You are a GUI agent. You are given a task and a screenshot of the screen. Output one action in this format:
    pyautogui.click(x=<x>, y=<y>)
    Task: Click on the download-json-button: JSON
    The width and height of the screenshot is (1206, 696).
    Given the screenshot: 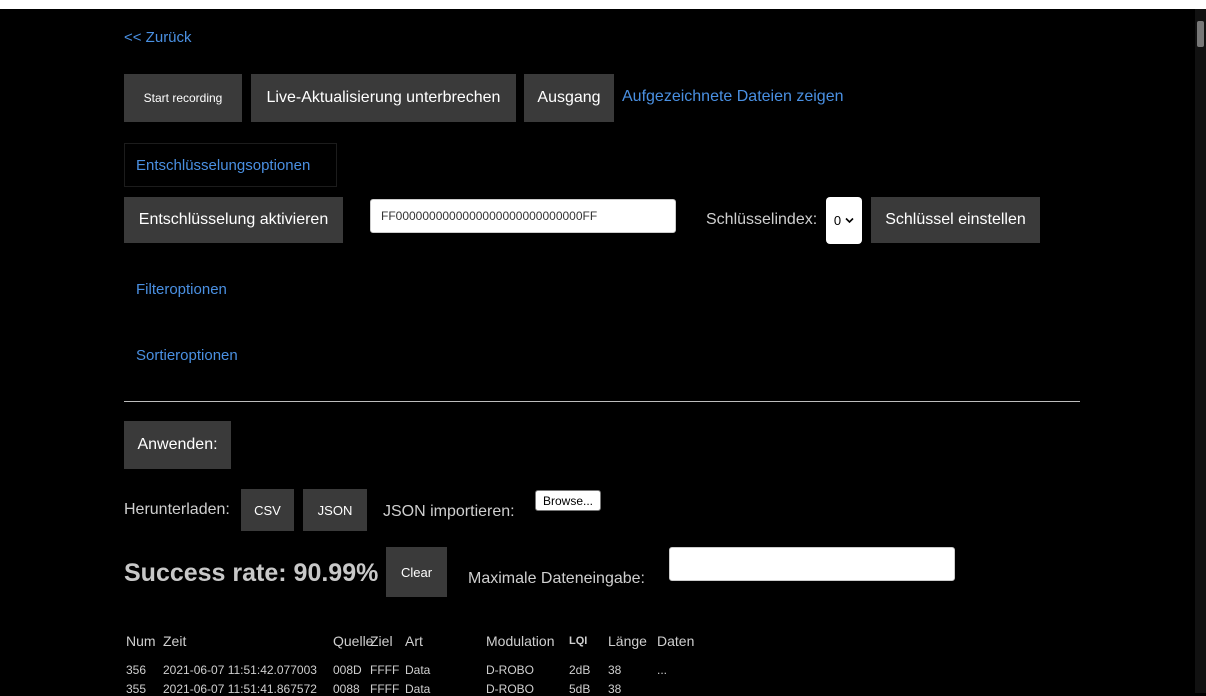 What is the action you would take?
    pyautogui.click(x=335, y=510)
    